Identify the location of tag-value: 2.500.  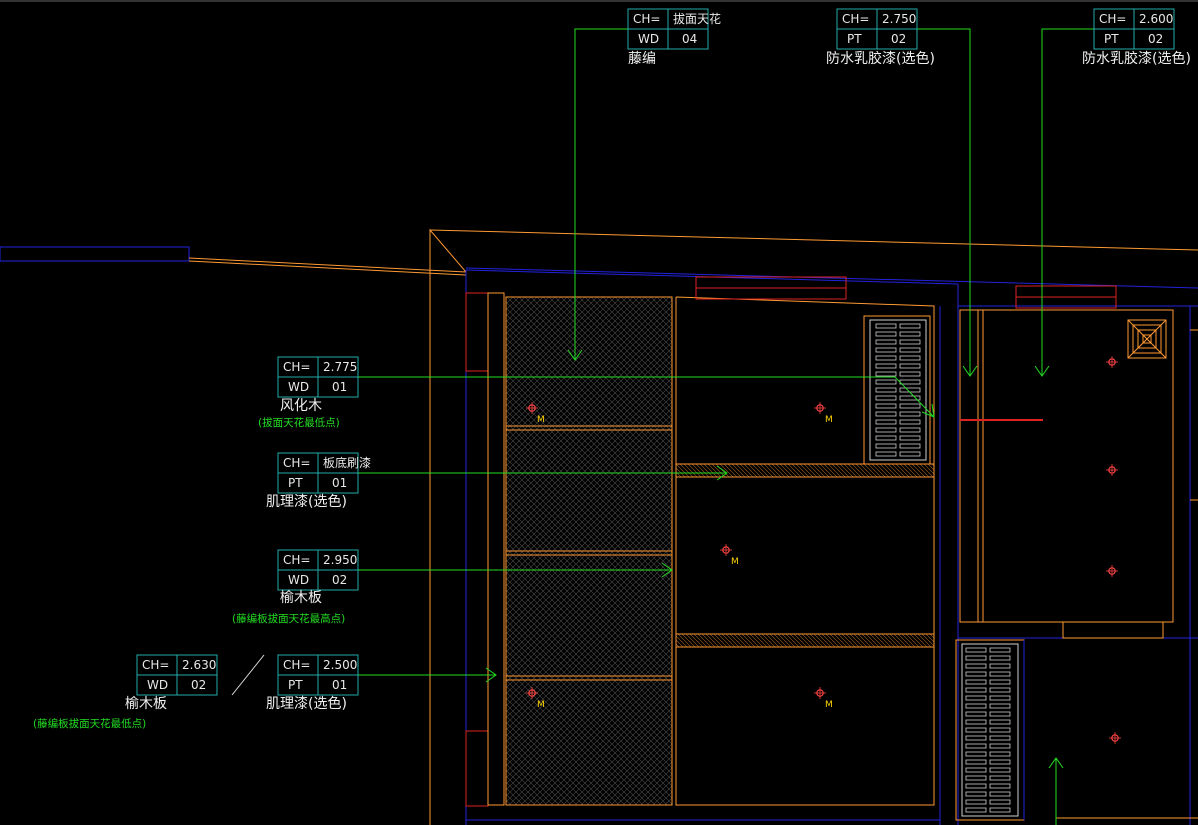
(340, 665).